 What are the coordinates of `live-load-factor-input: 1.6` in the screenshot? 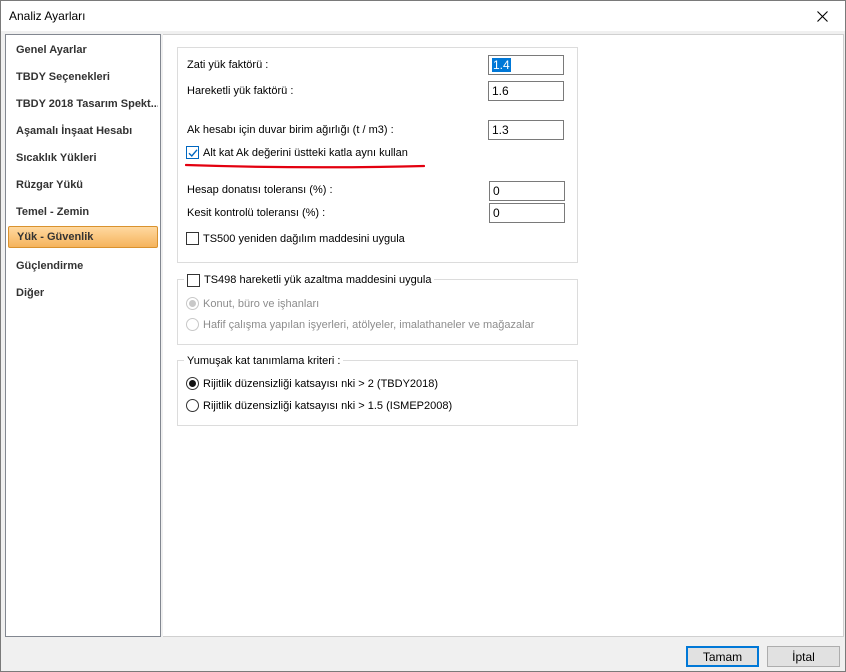 It's located at (526, 91).